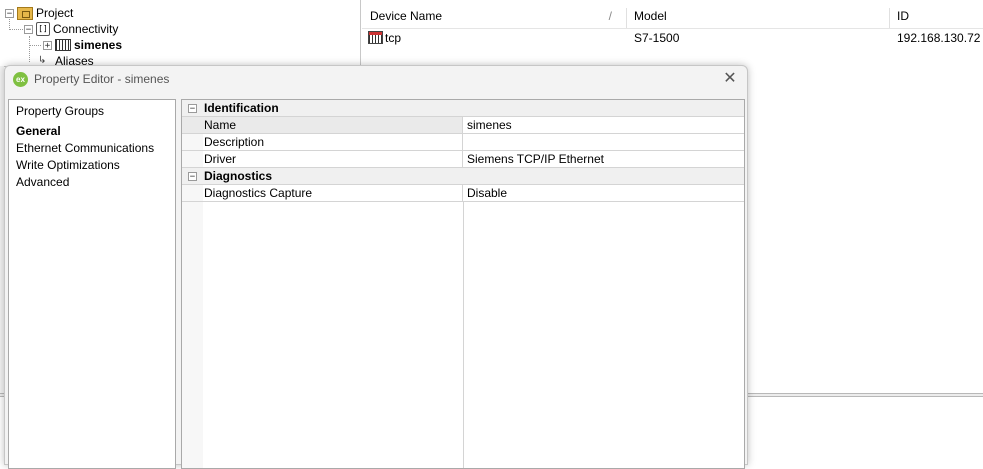 The image size is (983, 469). What do you see at coordinates (86, 29) in the screenshot?
I see `tree-label-connectivity: Connectivity` at bounding box center [86, 29].